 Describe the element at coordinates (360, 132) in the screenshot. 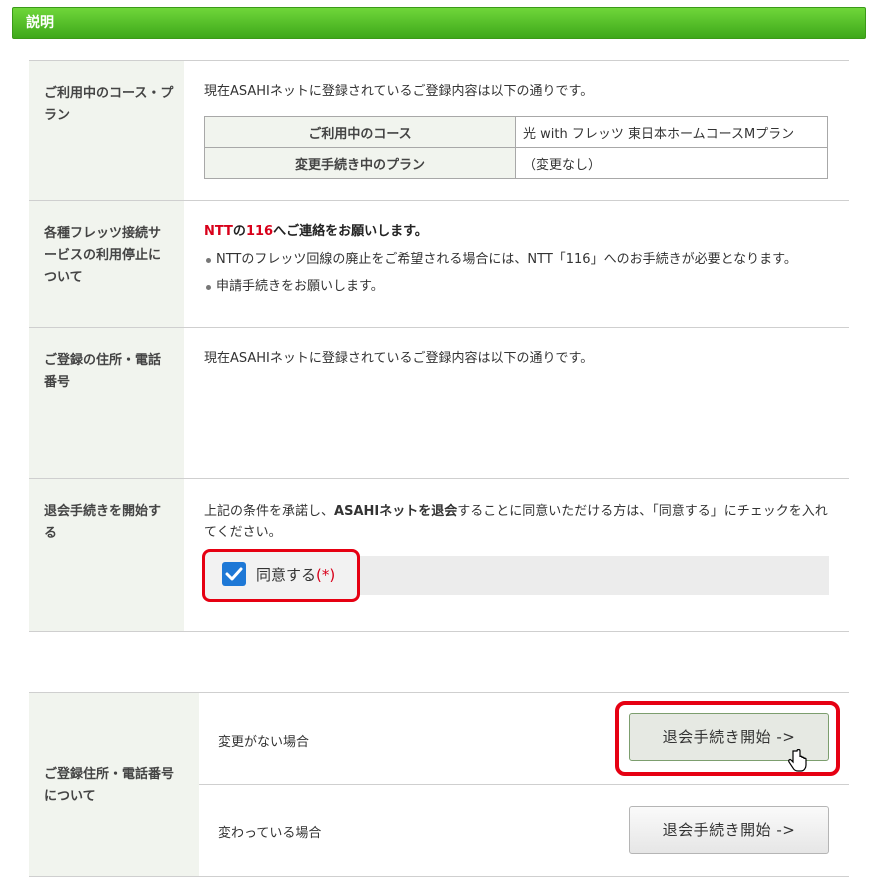

I see `current-course-key: ご利用中のコース` at that location.